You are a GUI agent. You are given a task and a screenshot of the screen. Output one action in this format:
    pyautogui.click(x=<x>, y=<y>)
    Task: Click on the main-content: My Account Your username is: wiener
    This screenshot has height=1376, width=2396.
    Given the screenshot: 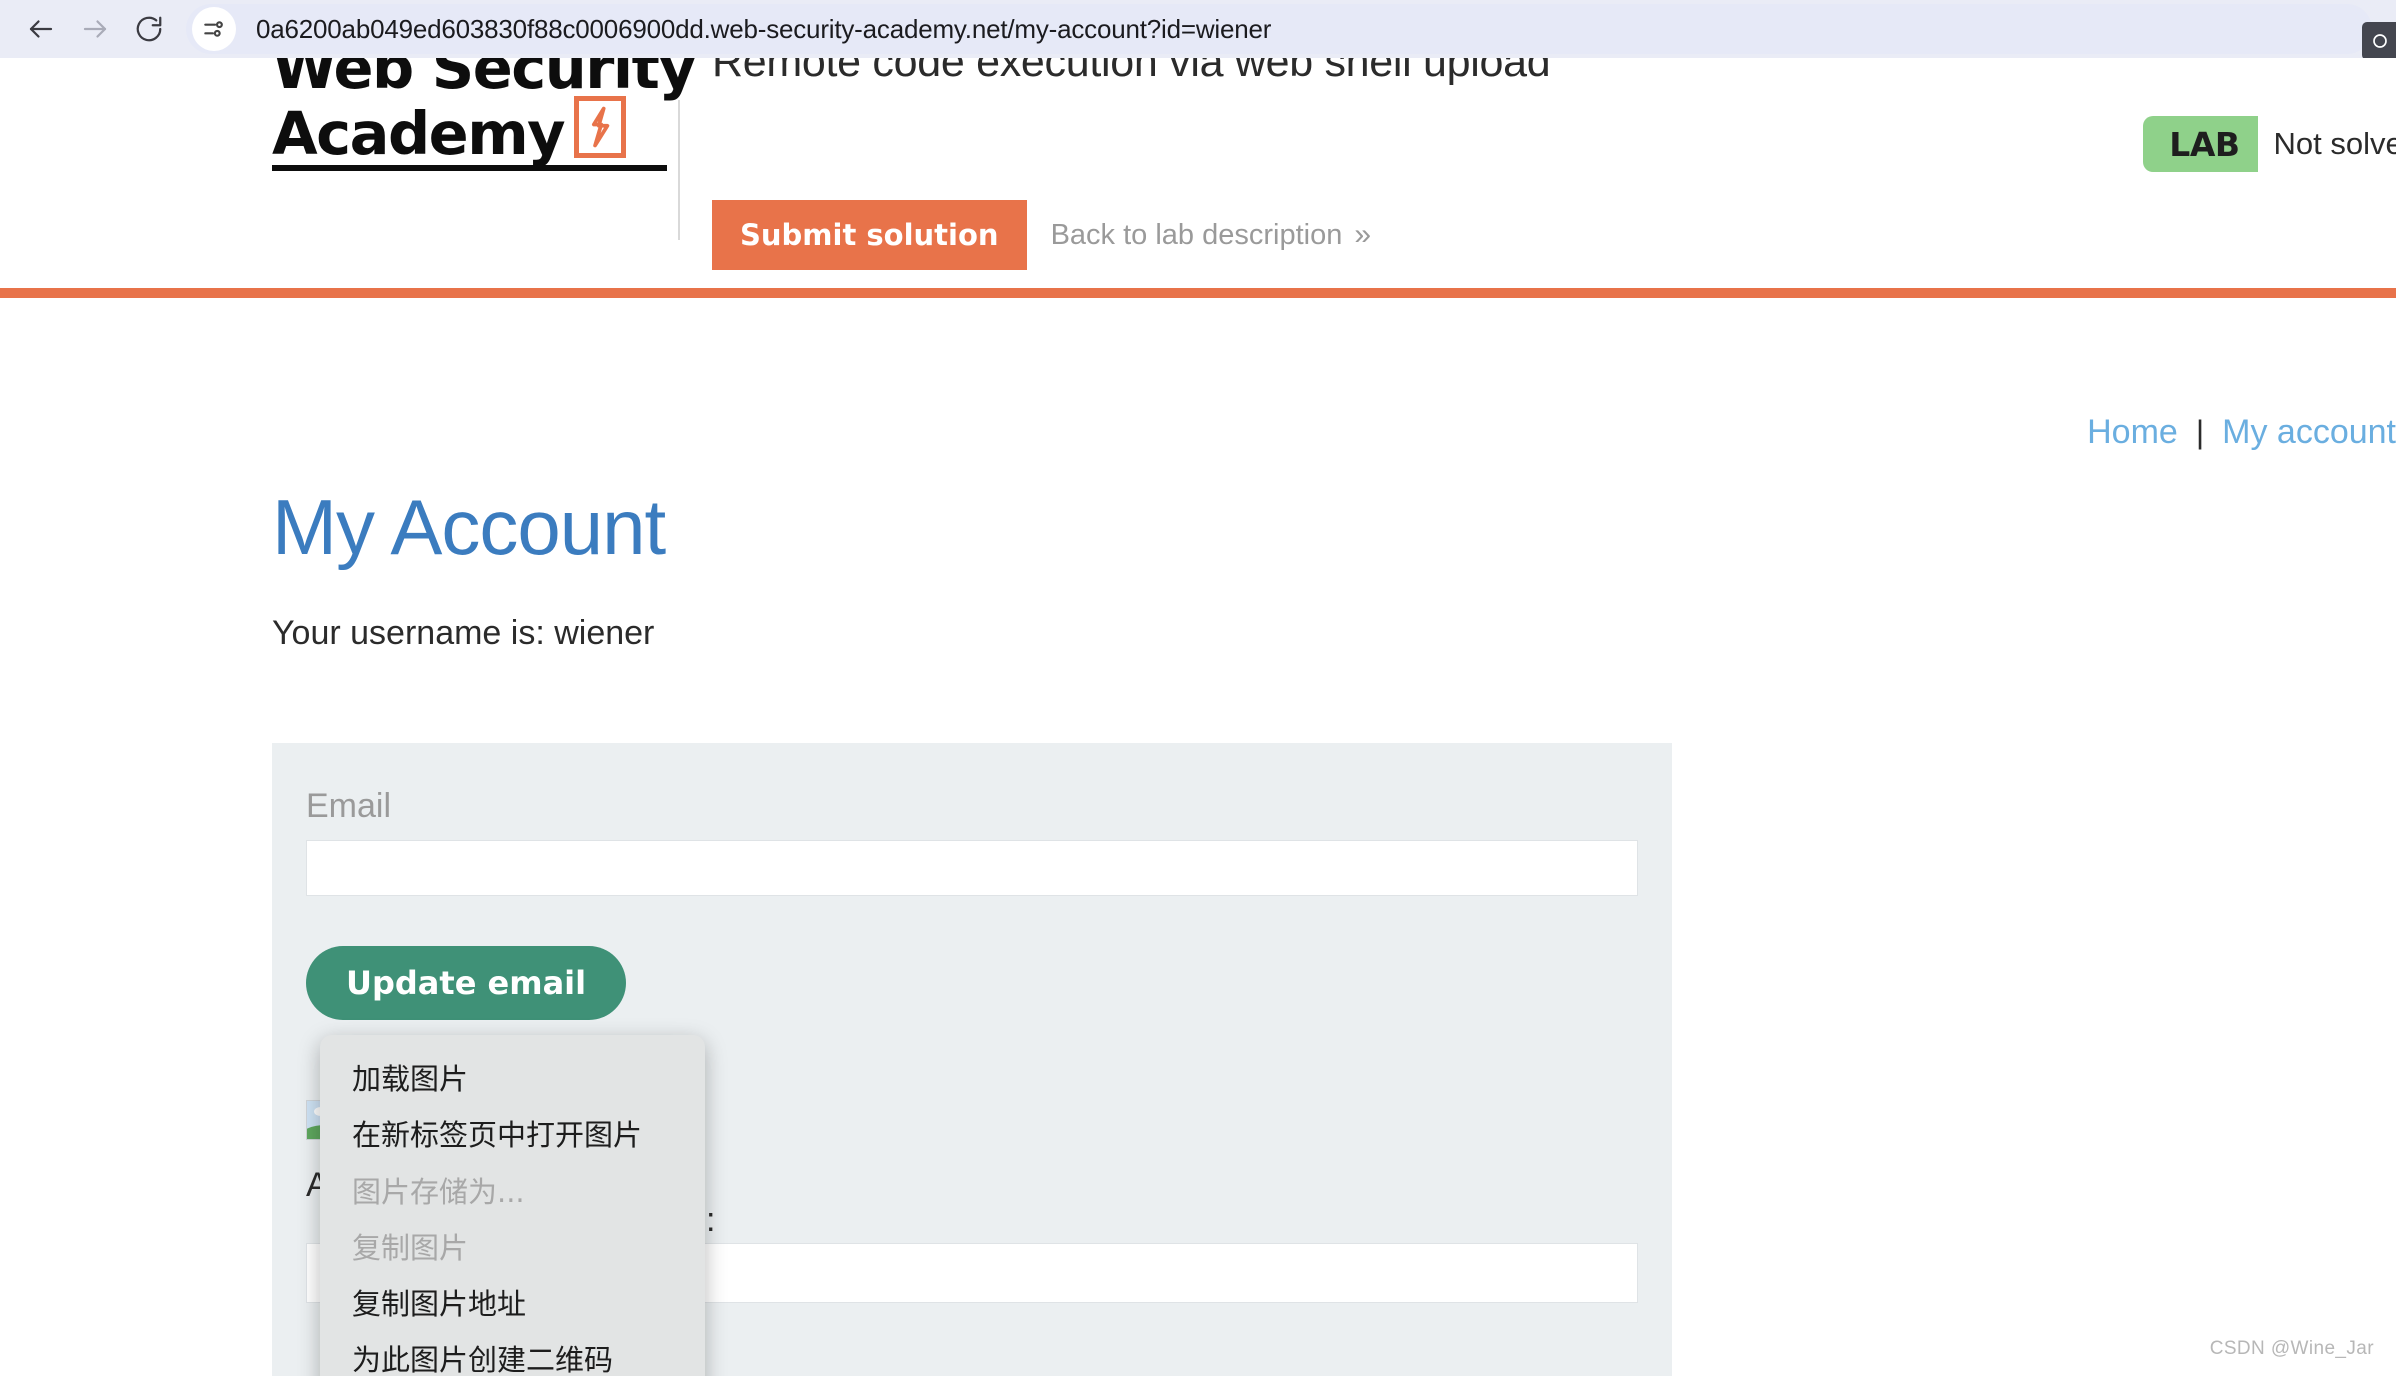 What is the action you would take?
    pyautogui.click(x=972, y=570)
    